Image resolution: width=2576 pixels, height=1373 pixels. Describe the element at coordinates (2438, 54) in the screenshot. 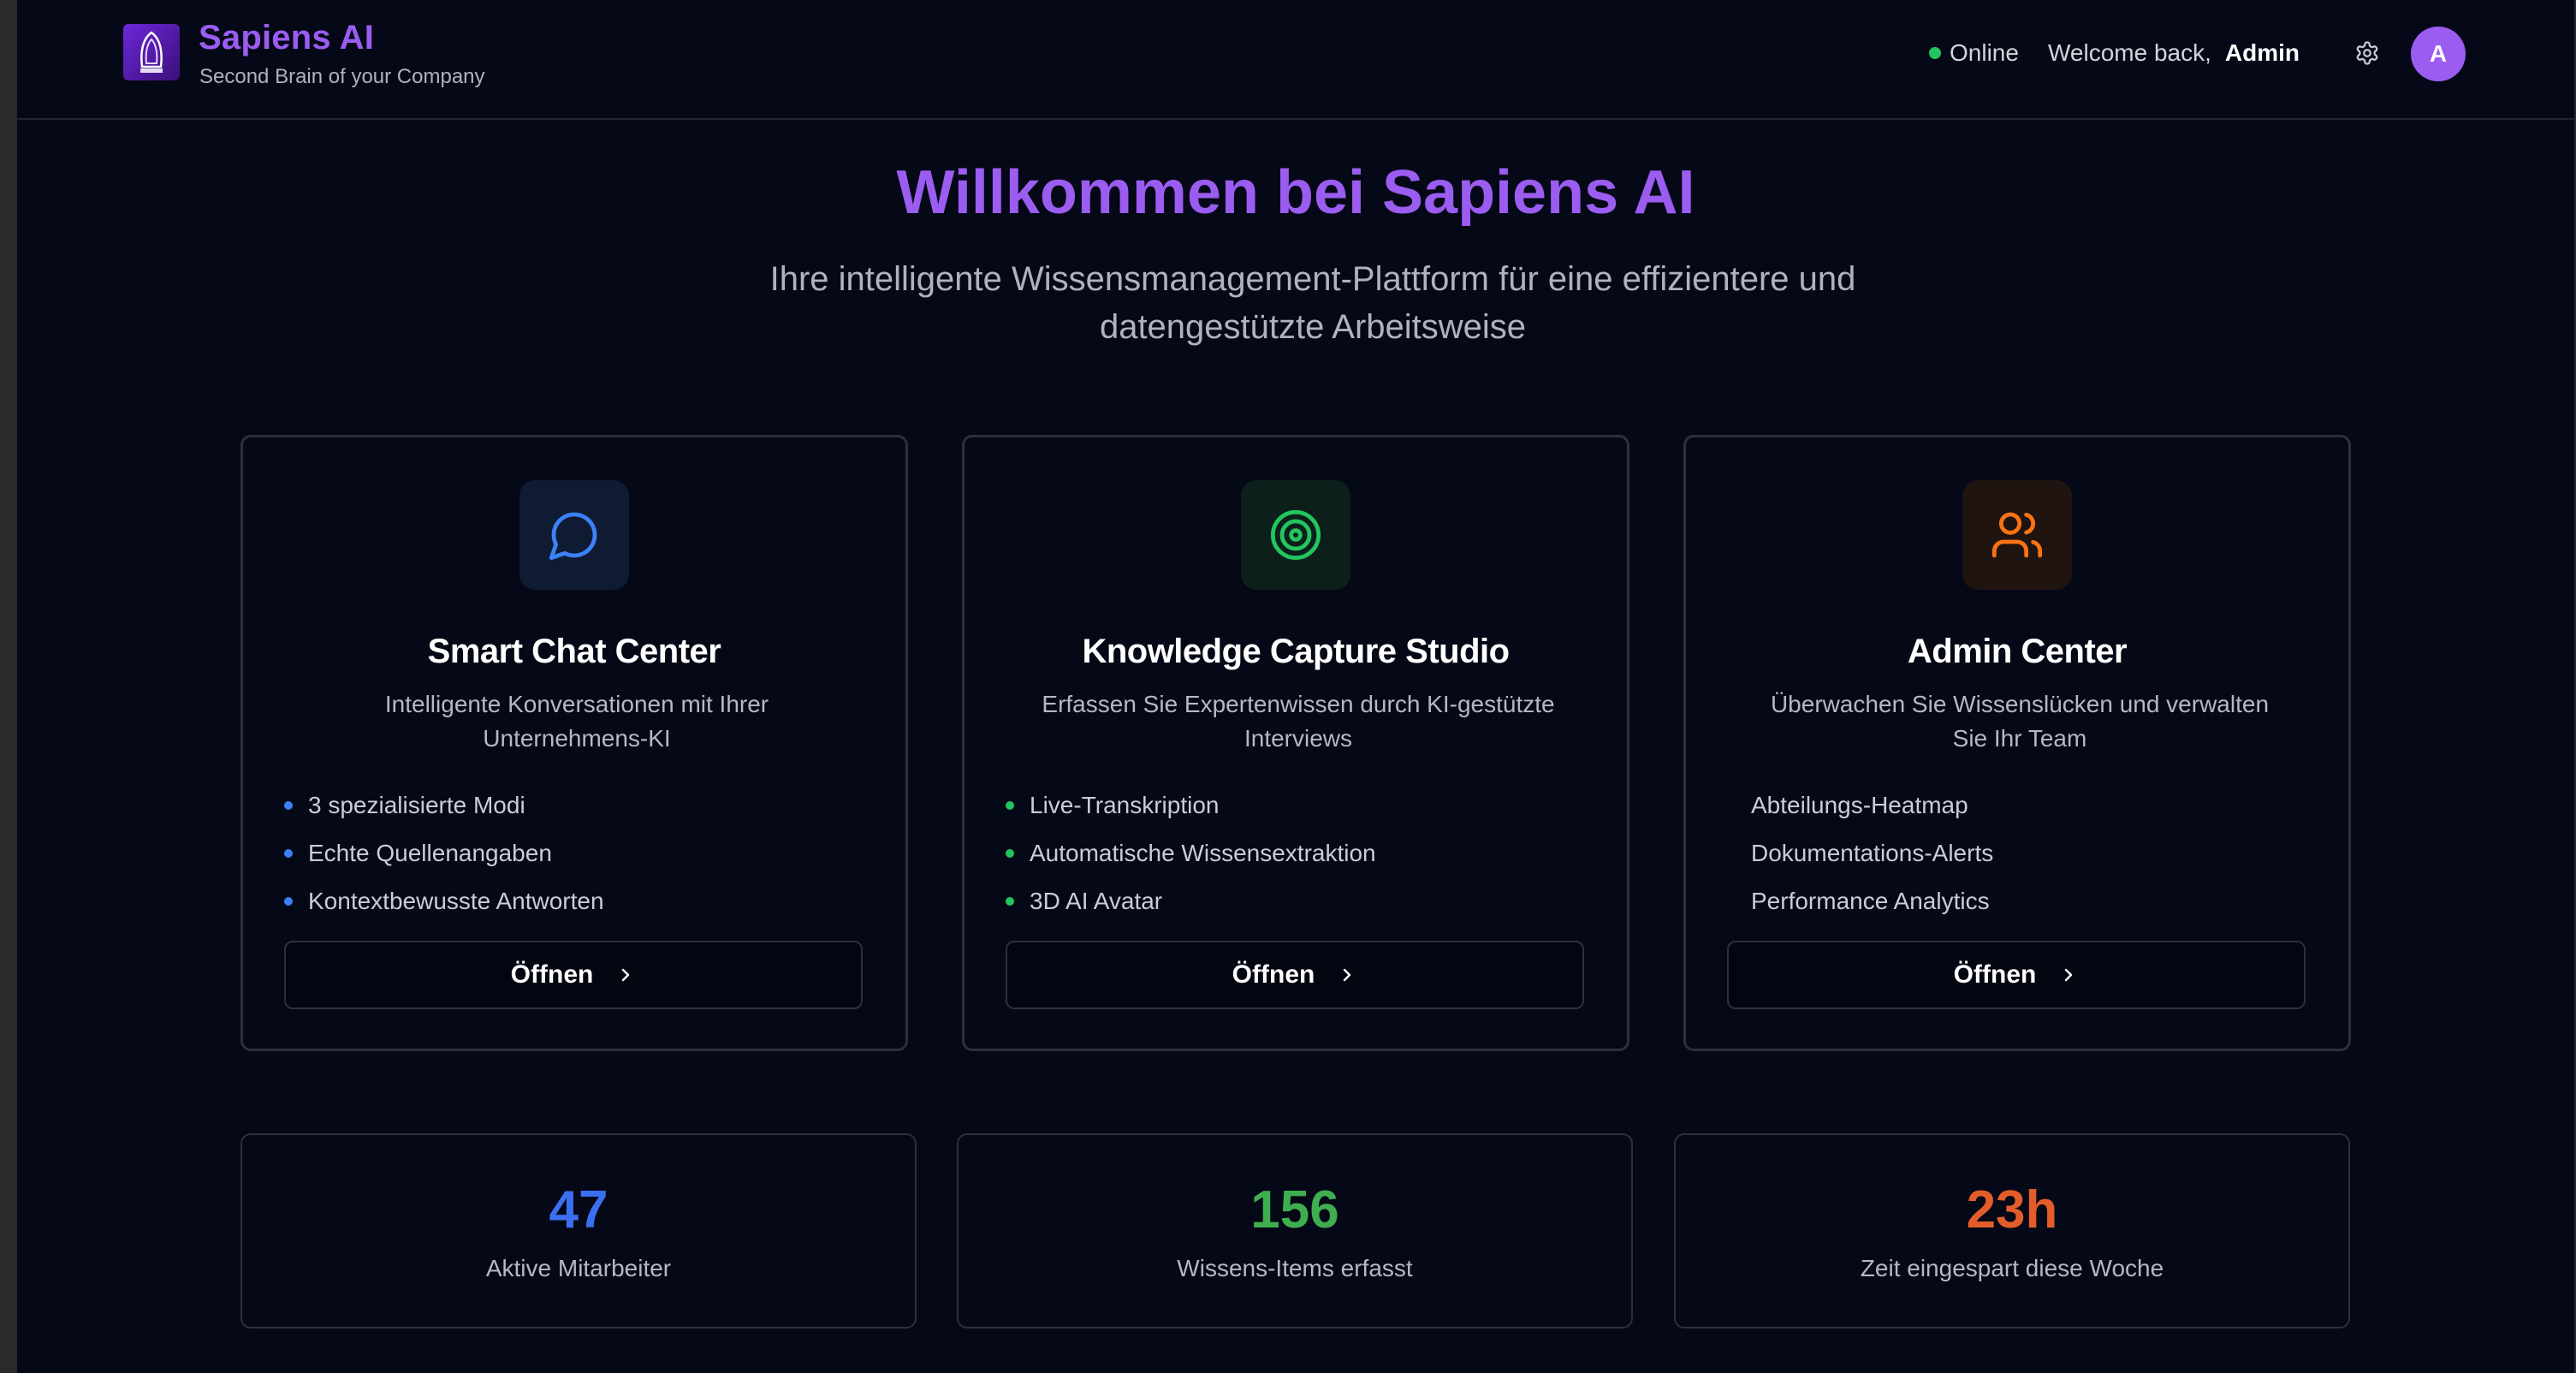

I see `user-avatar: A` at that location.